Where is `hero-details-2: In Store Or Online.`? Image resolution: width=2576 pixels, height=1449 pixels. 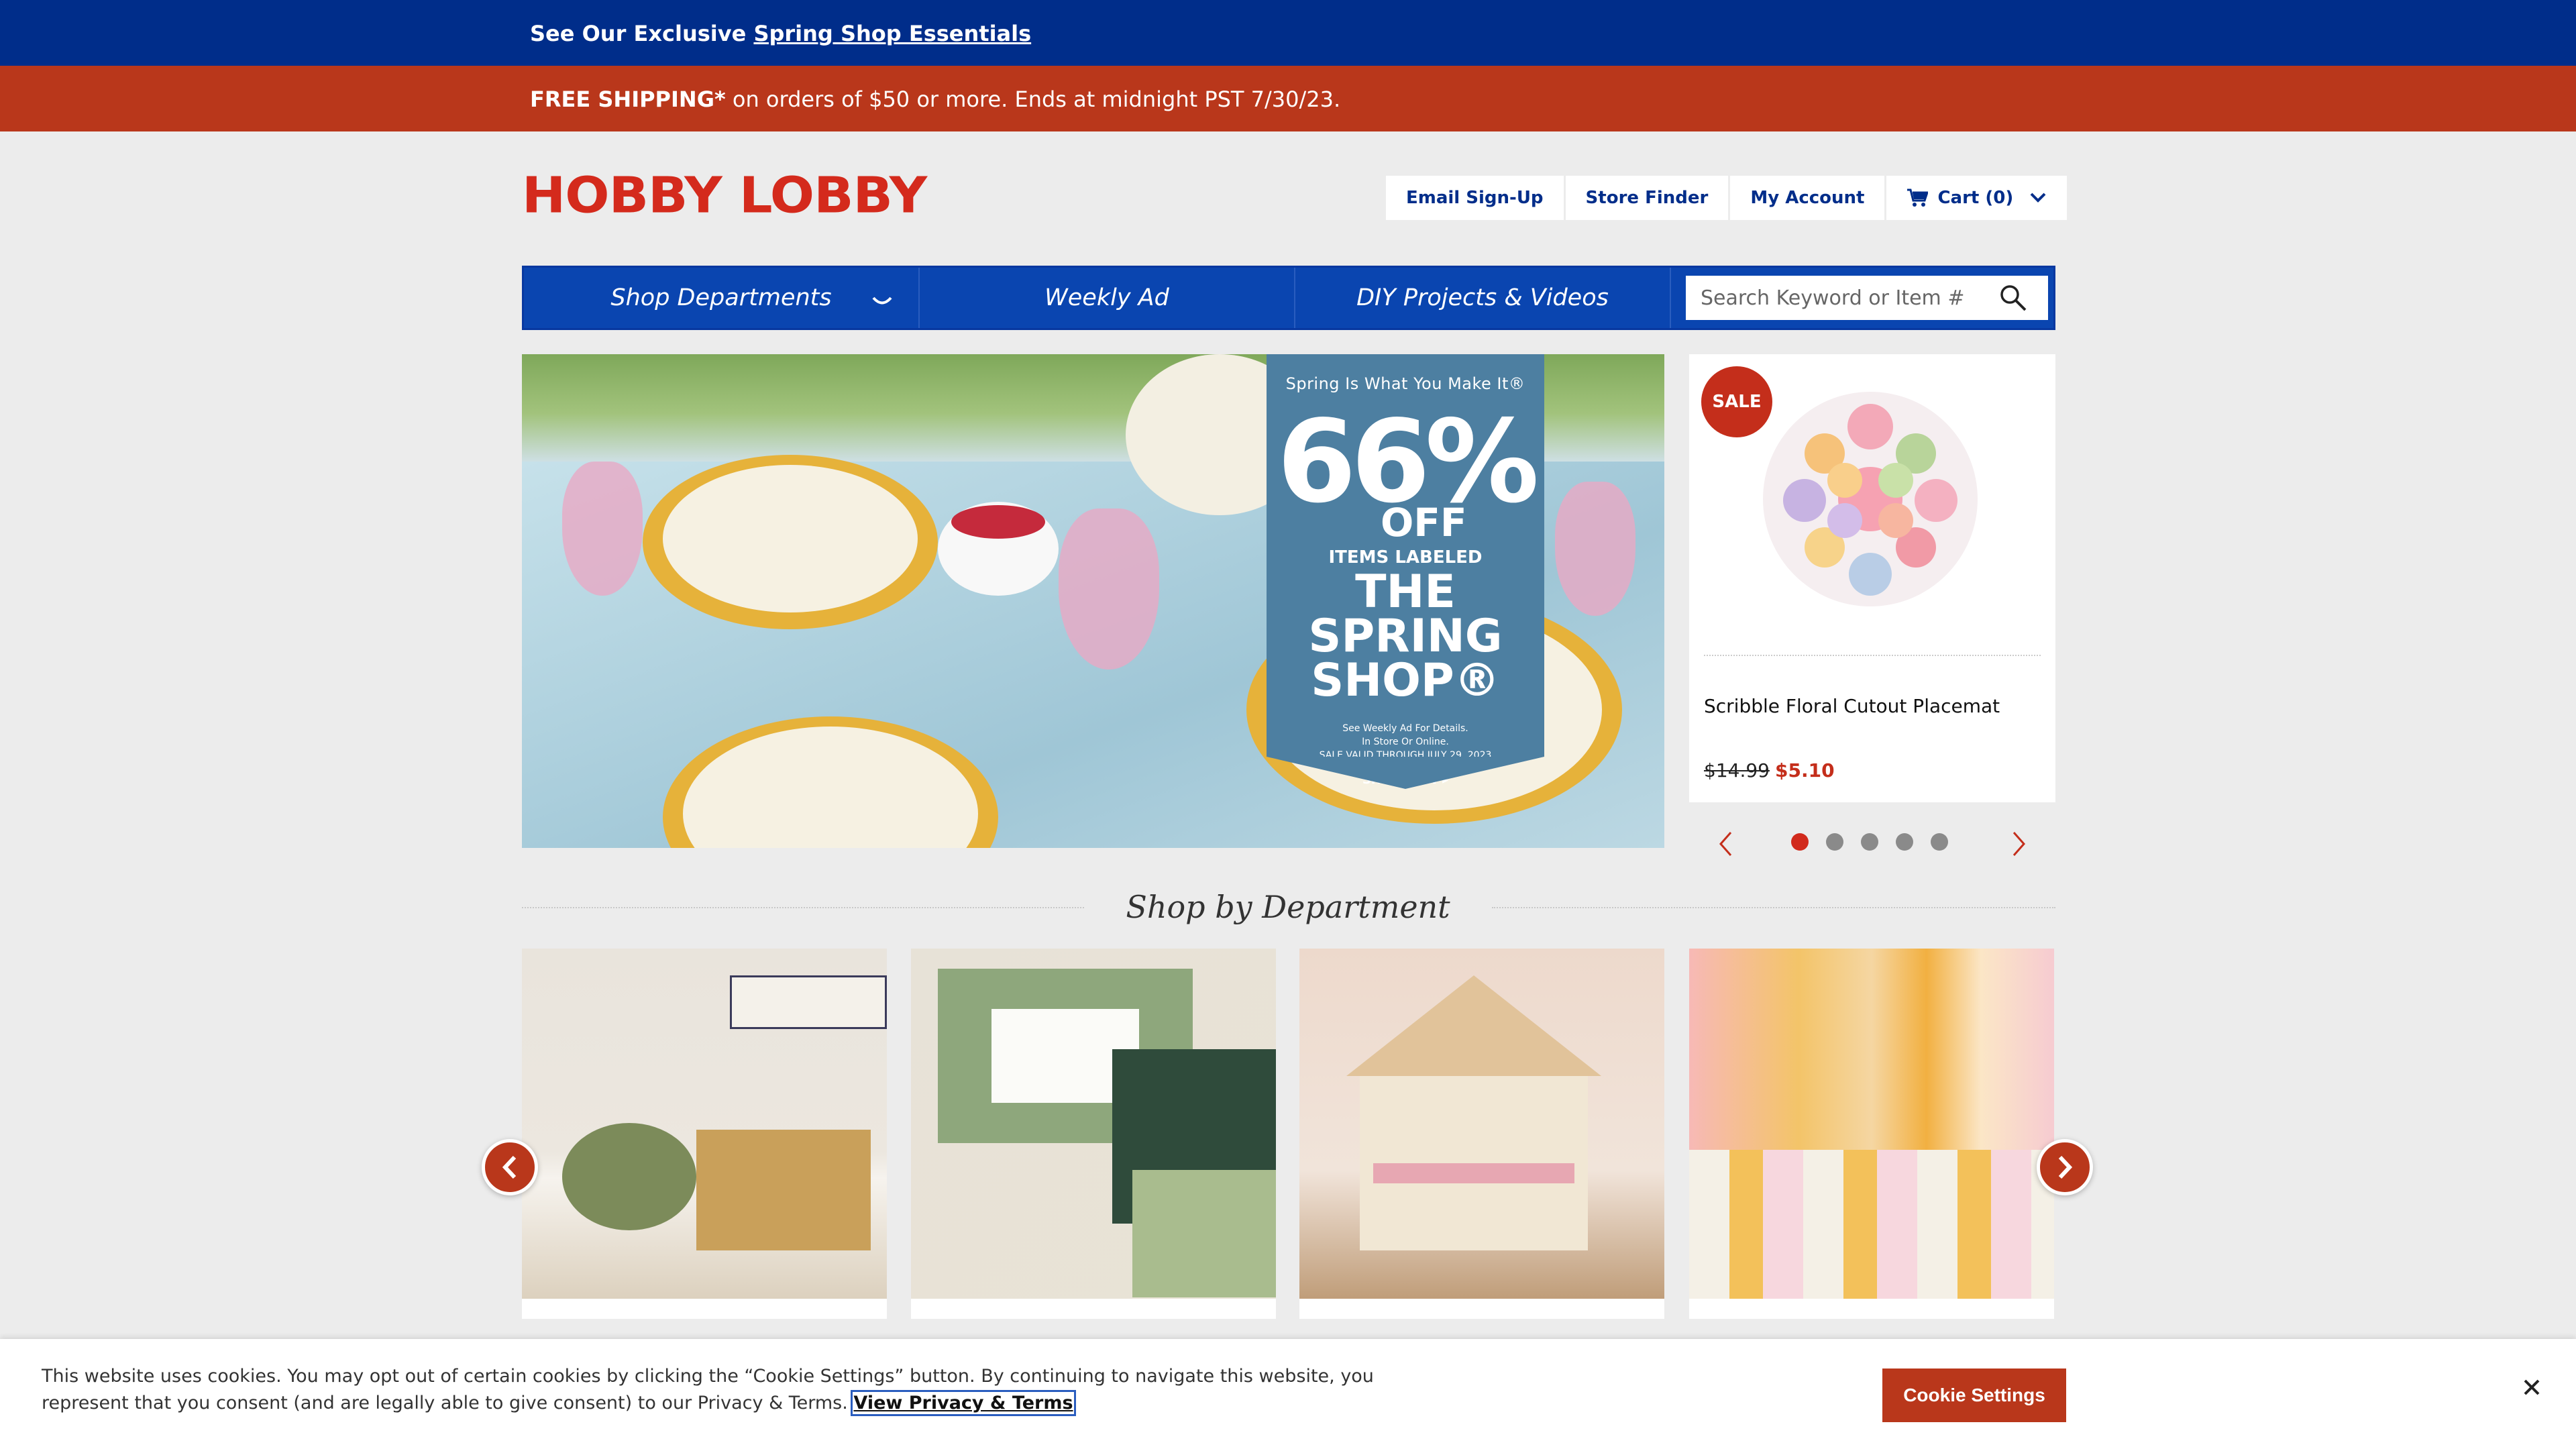
hero-details-2: In Store Or Online. is located at coordinates (1405, 742).